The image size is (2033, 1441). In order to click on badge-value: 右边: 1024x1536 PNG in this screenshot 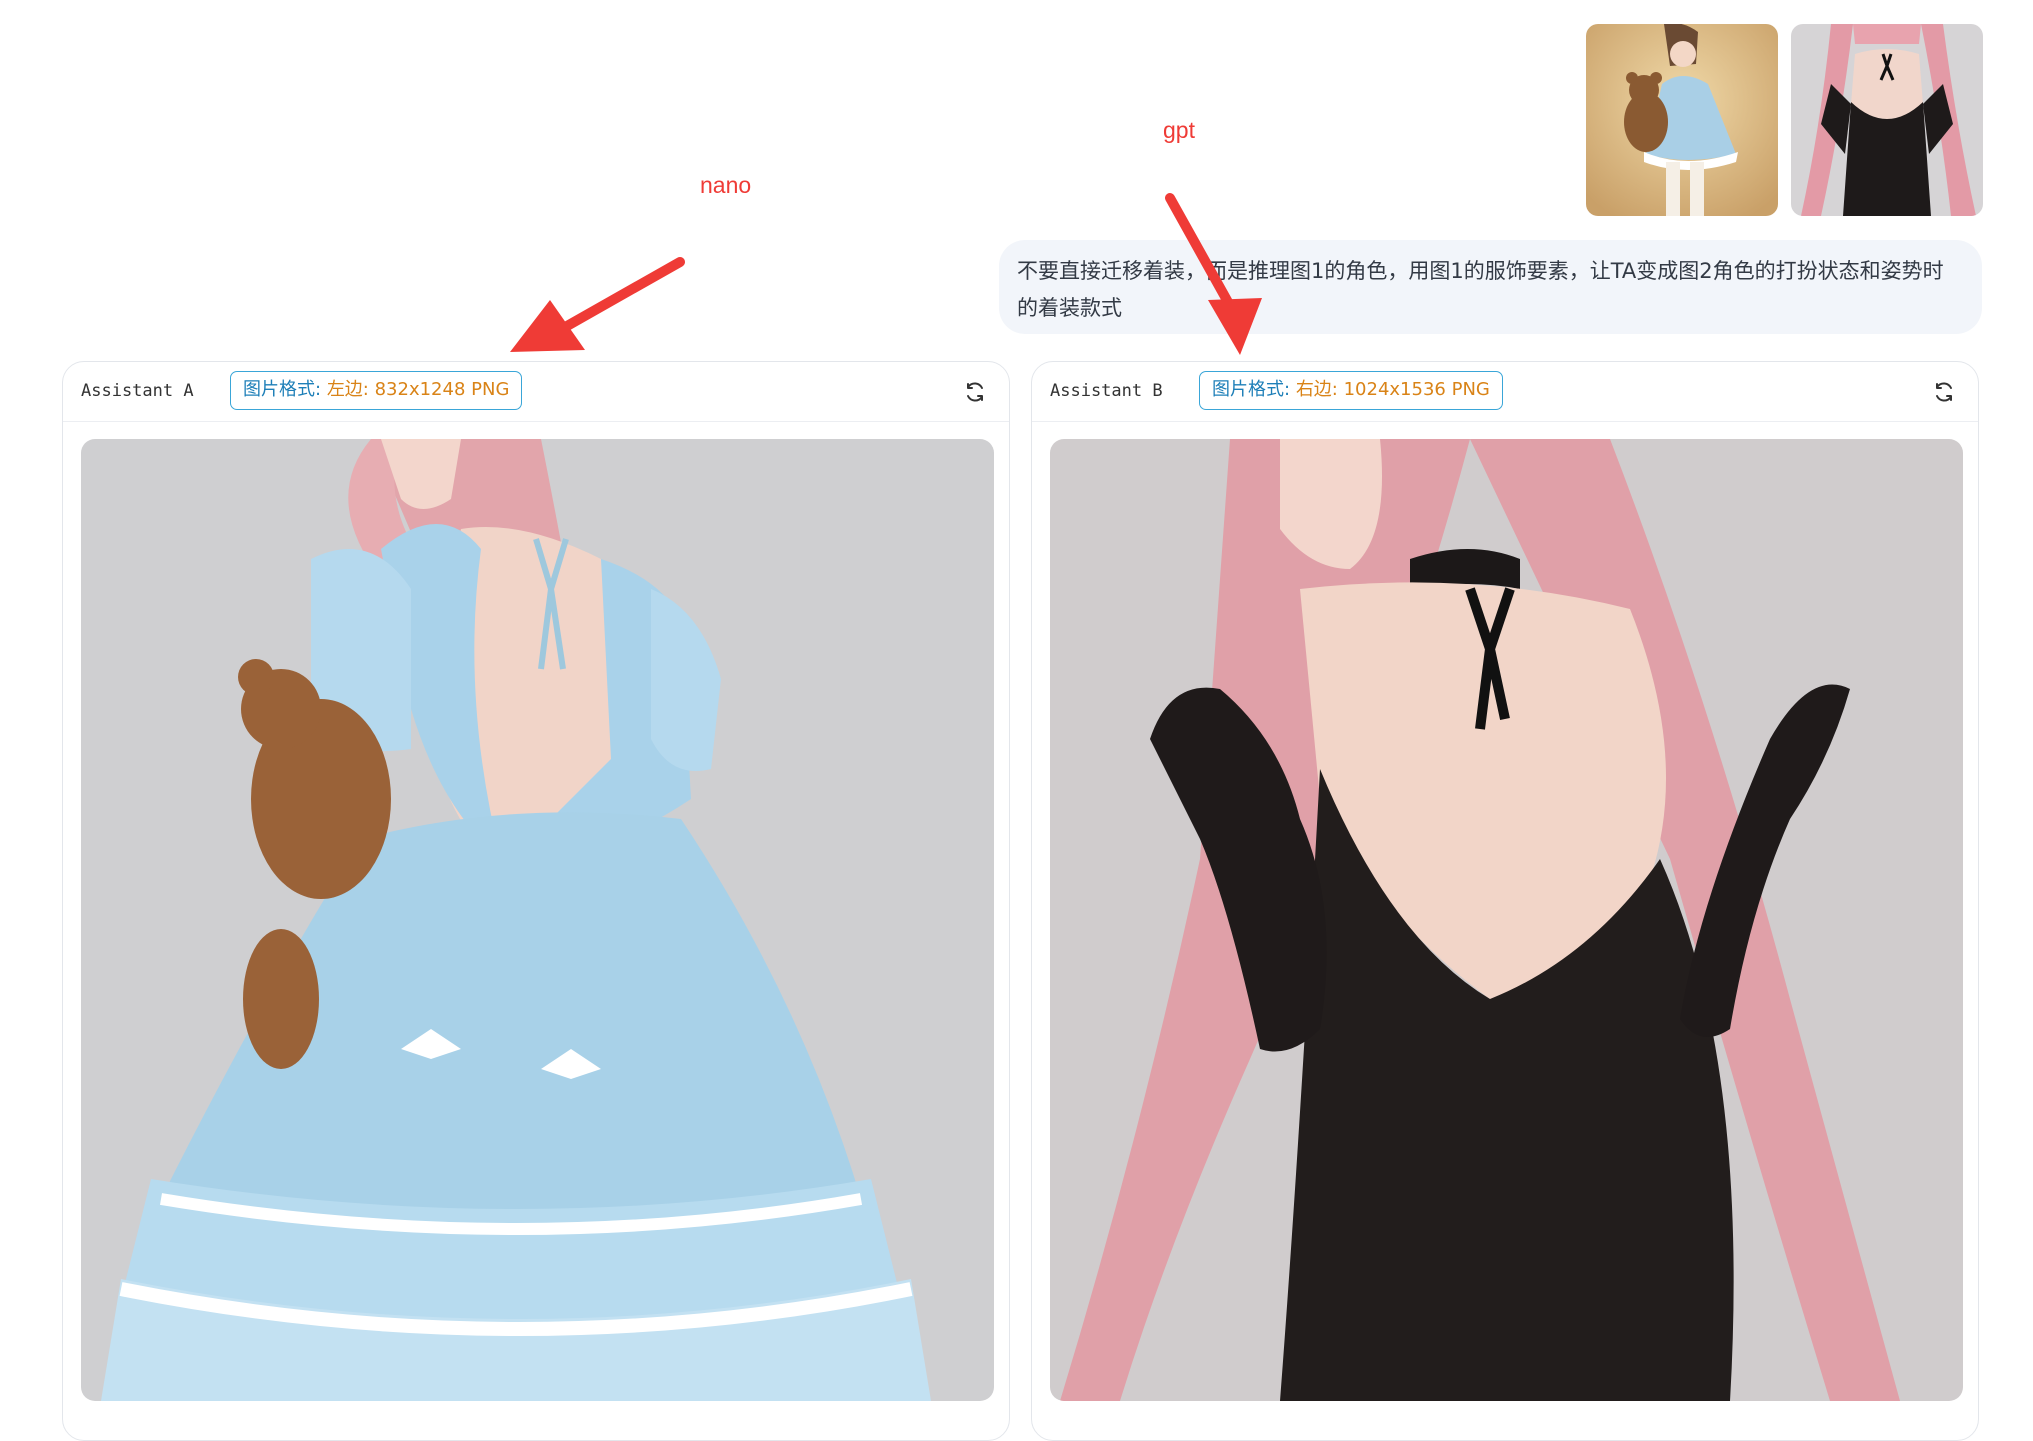, I will do `click(1392, 389)`.